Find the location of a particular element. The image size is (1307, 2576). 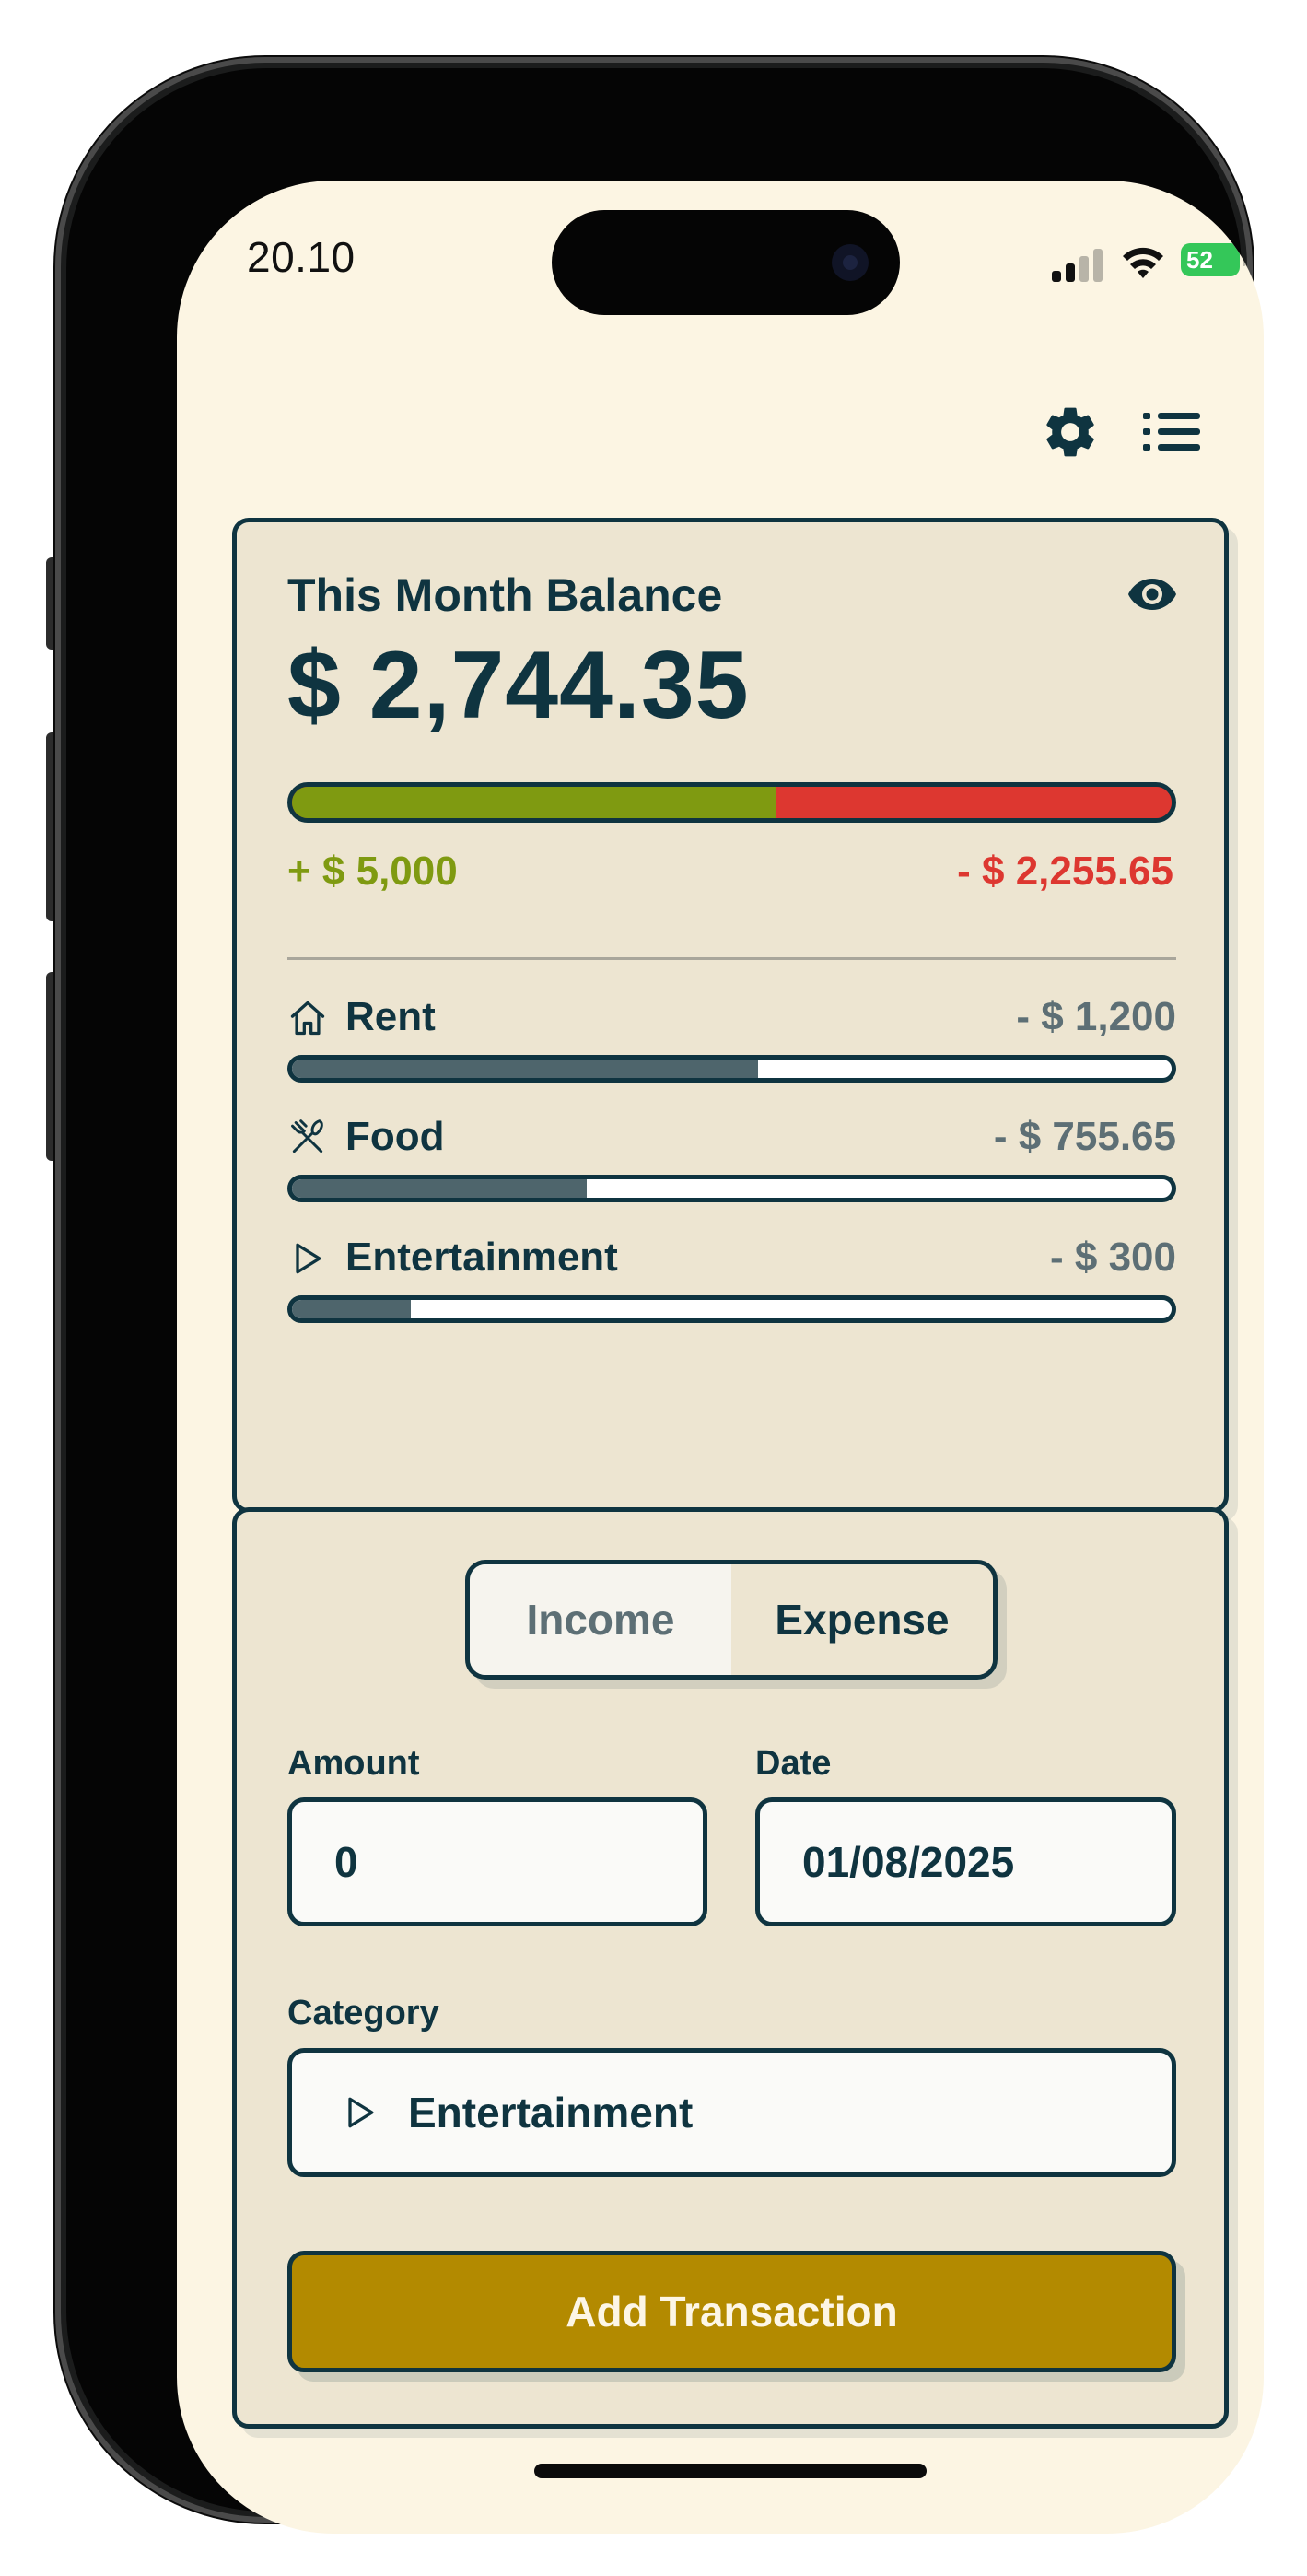

category-row-food: Food - $ 755.65 is located at coordinates (732, 1164).